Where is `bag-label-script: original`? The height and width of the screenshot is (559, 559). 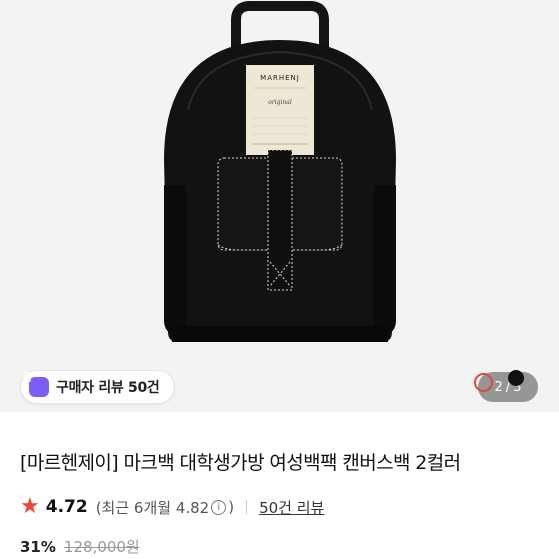 bag-label-script: original is located at coordinates (280, 102).